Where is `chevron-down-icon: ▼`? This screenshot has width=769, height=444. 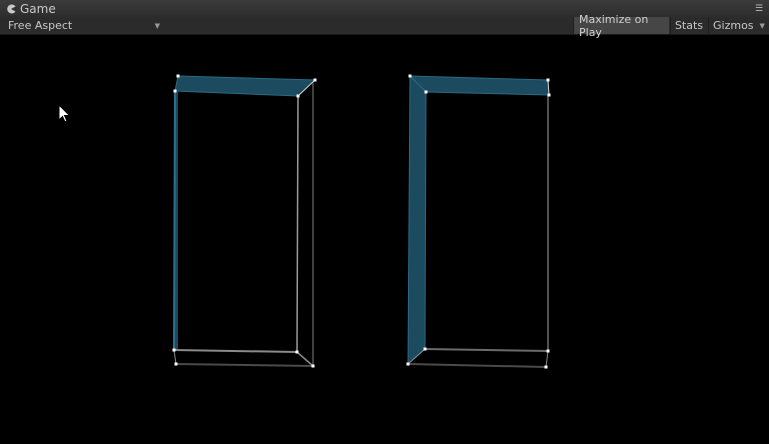
chevron-down-icon: ▼ is located at coordinates (157, 25).